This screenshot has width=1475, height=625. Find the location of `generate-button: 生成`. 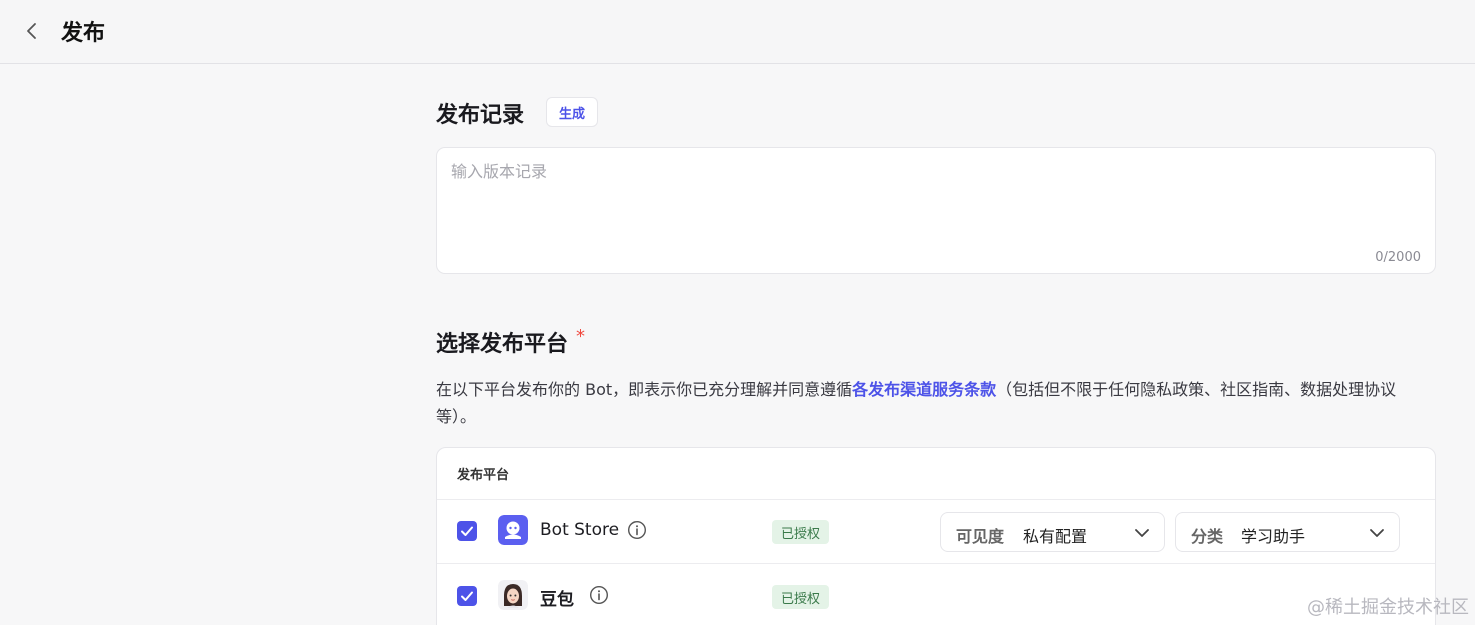

generate-button: 生成 is located at coordinates (572, 112).